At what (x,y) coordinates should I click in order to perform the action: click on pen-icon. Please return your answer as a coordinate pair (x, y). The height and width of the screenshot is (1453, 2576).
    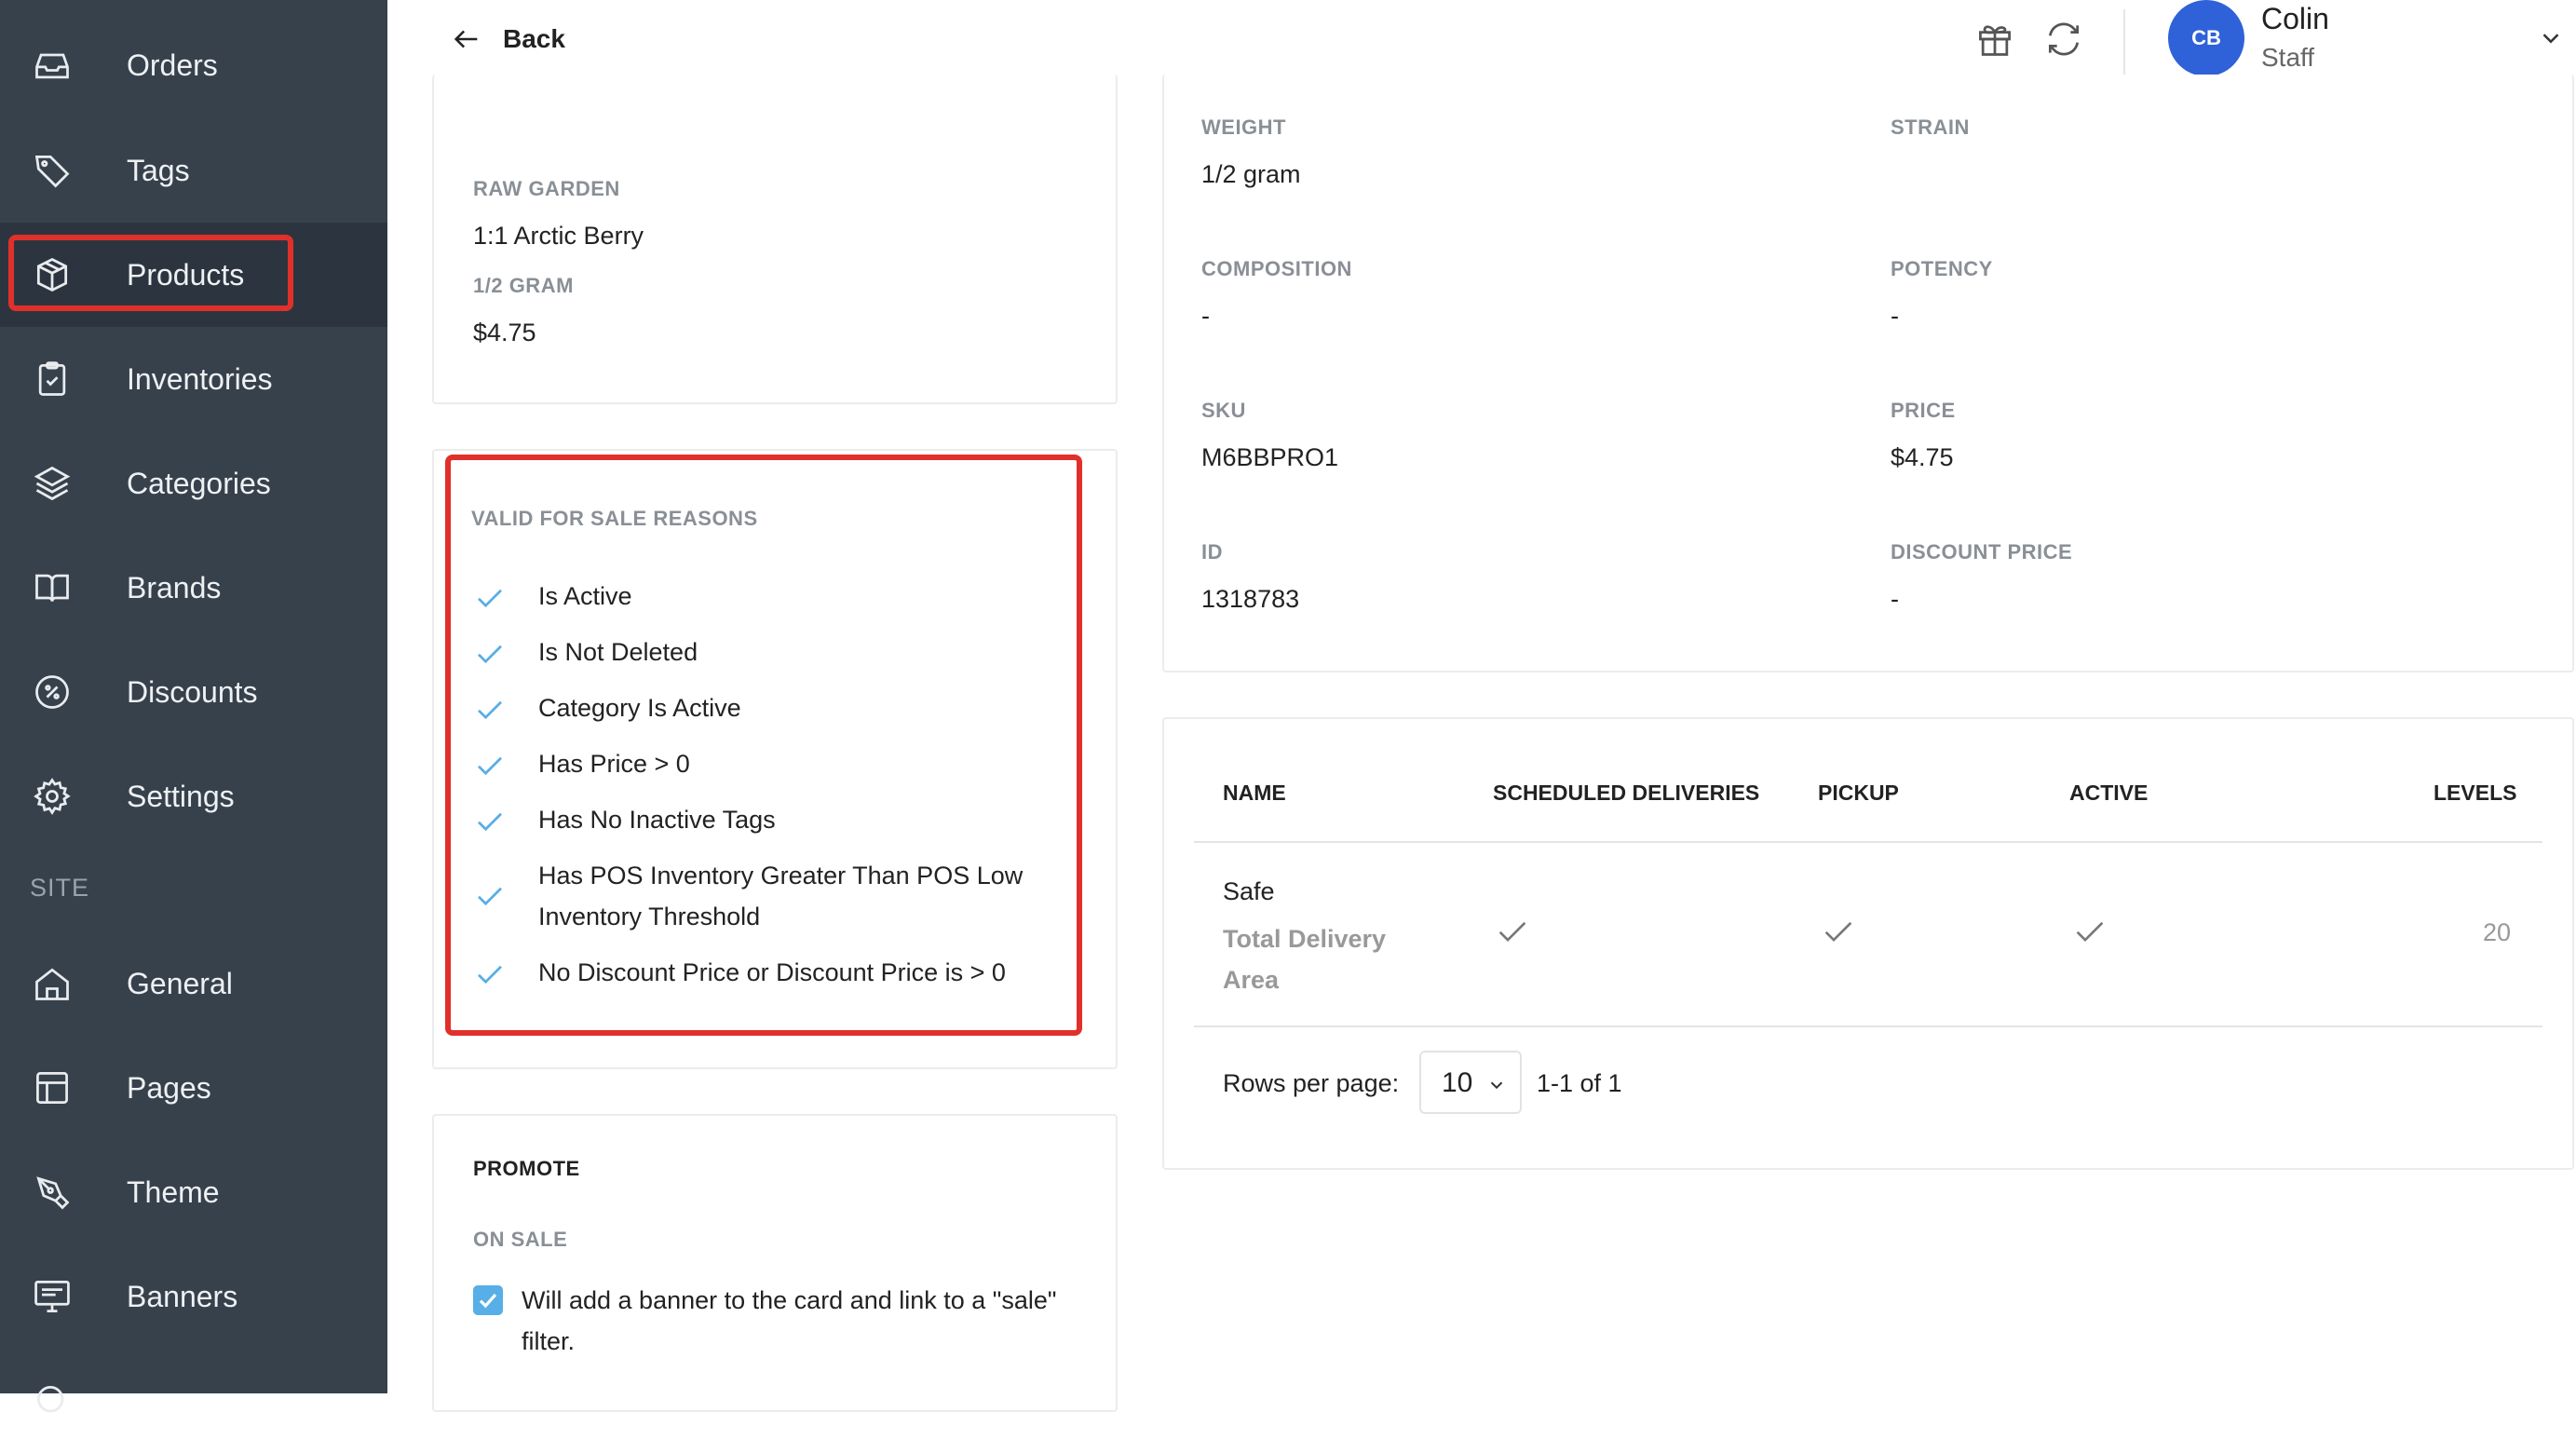
    Looking at the image, I should click on (52, 1193).